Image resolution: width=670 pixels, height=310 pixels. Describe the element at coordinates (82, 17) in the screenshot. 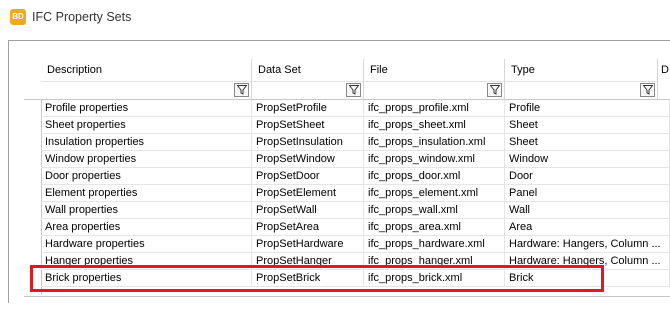

I see `window-title: IFC Property Sets` at that location.